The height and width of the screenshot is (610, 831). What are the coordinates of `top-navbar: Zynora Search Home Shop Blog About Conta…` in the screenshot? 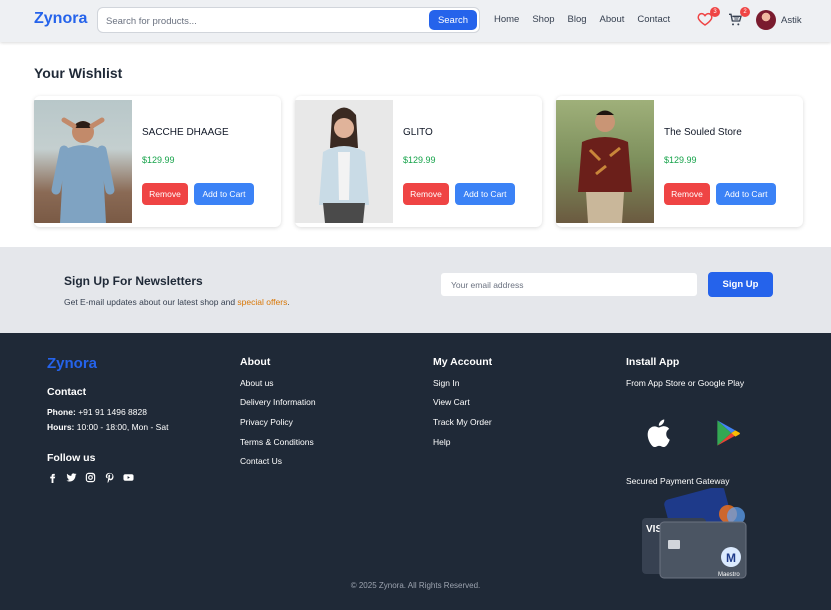 It's located at (415, 21).